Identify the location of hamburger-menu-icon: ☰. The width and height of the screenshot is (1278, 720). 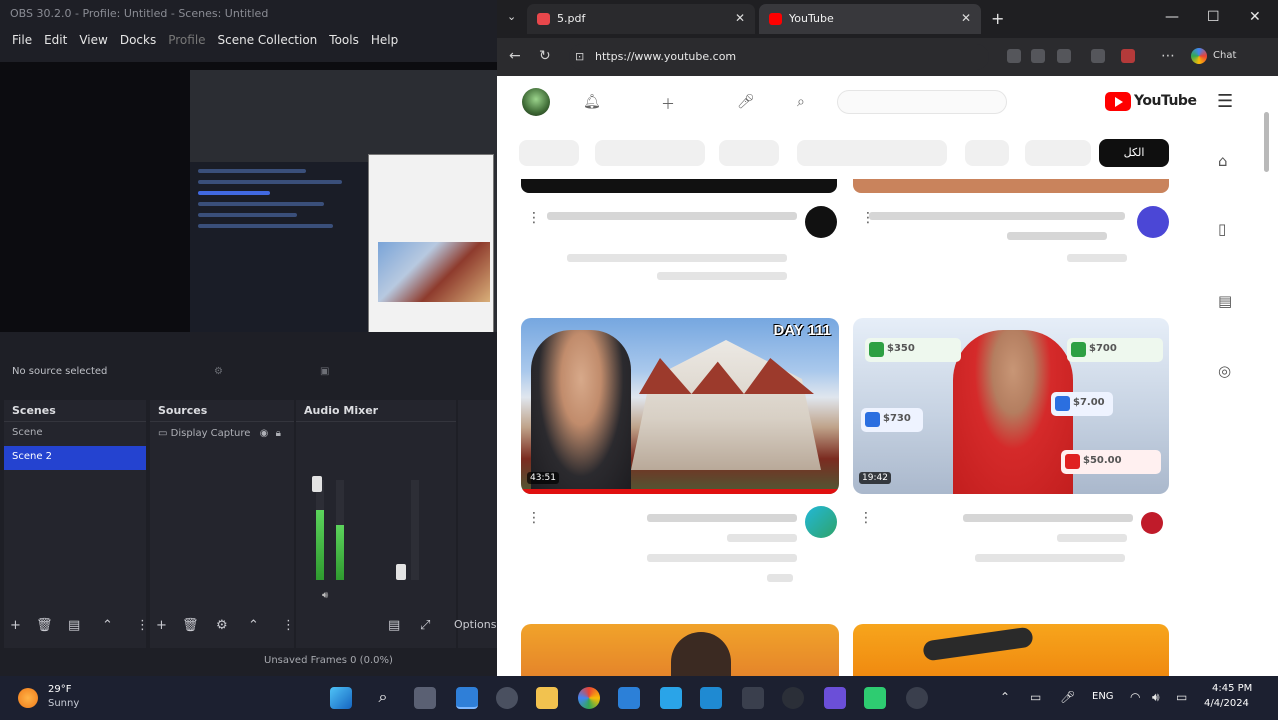
(1225, 101).